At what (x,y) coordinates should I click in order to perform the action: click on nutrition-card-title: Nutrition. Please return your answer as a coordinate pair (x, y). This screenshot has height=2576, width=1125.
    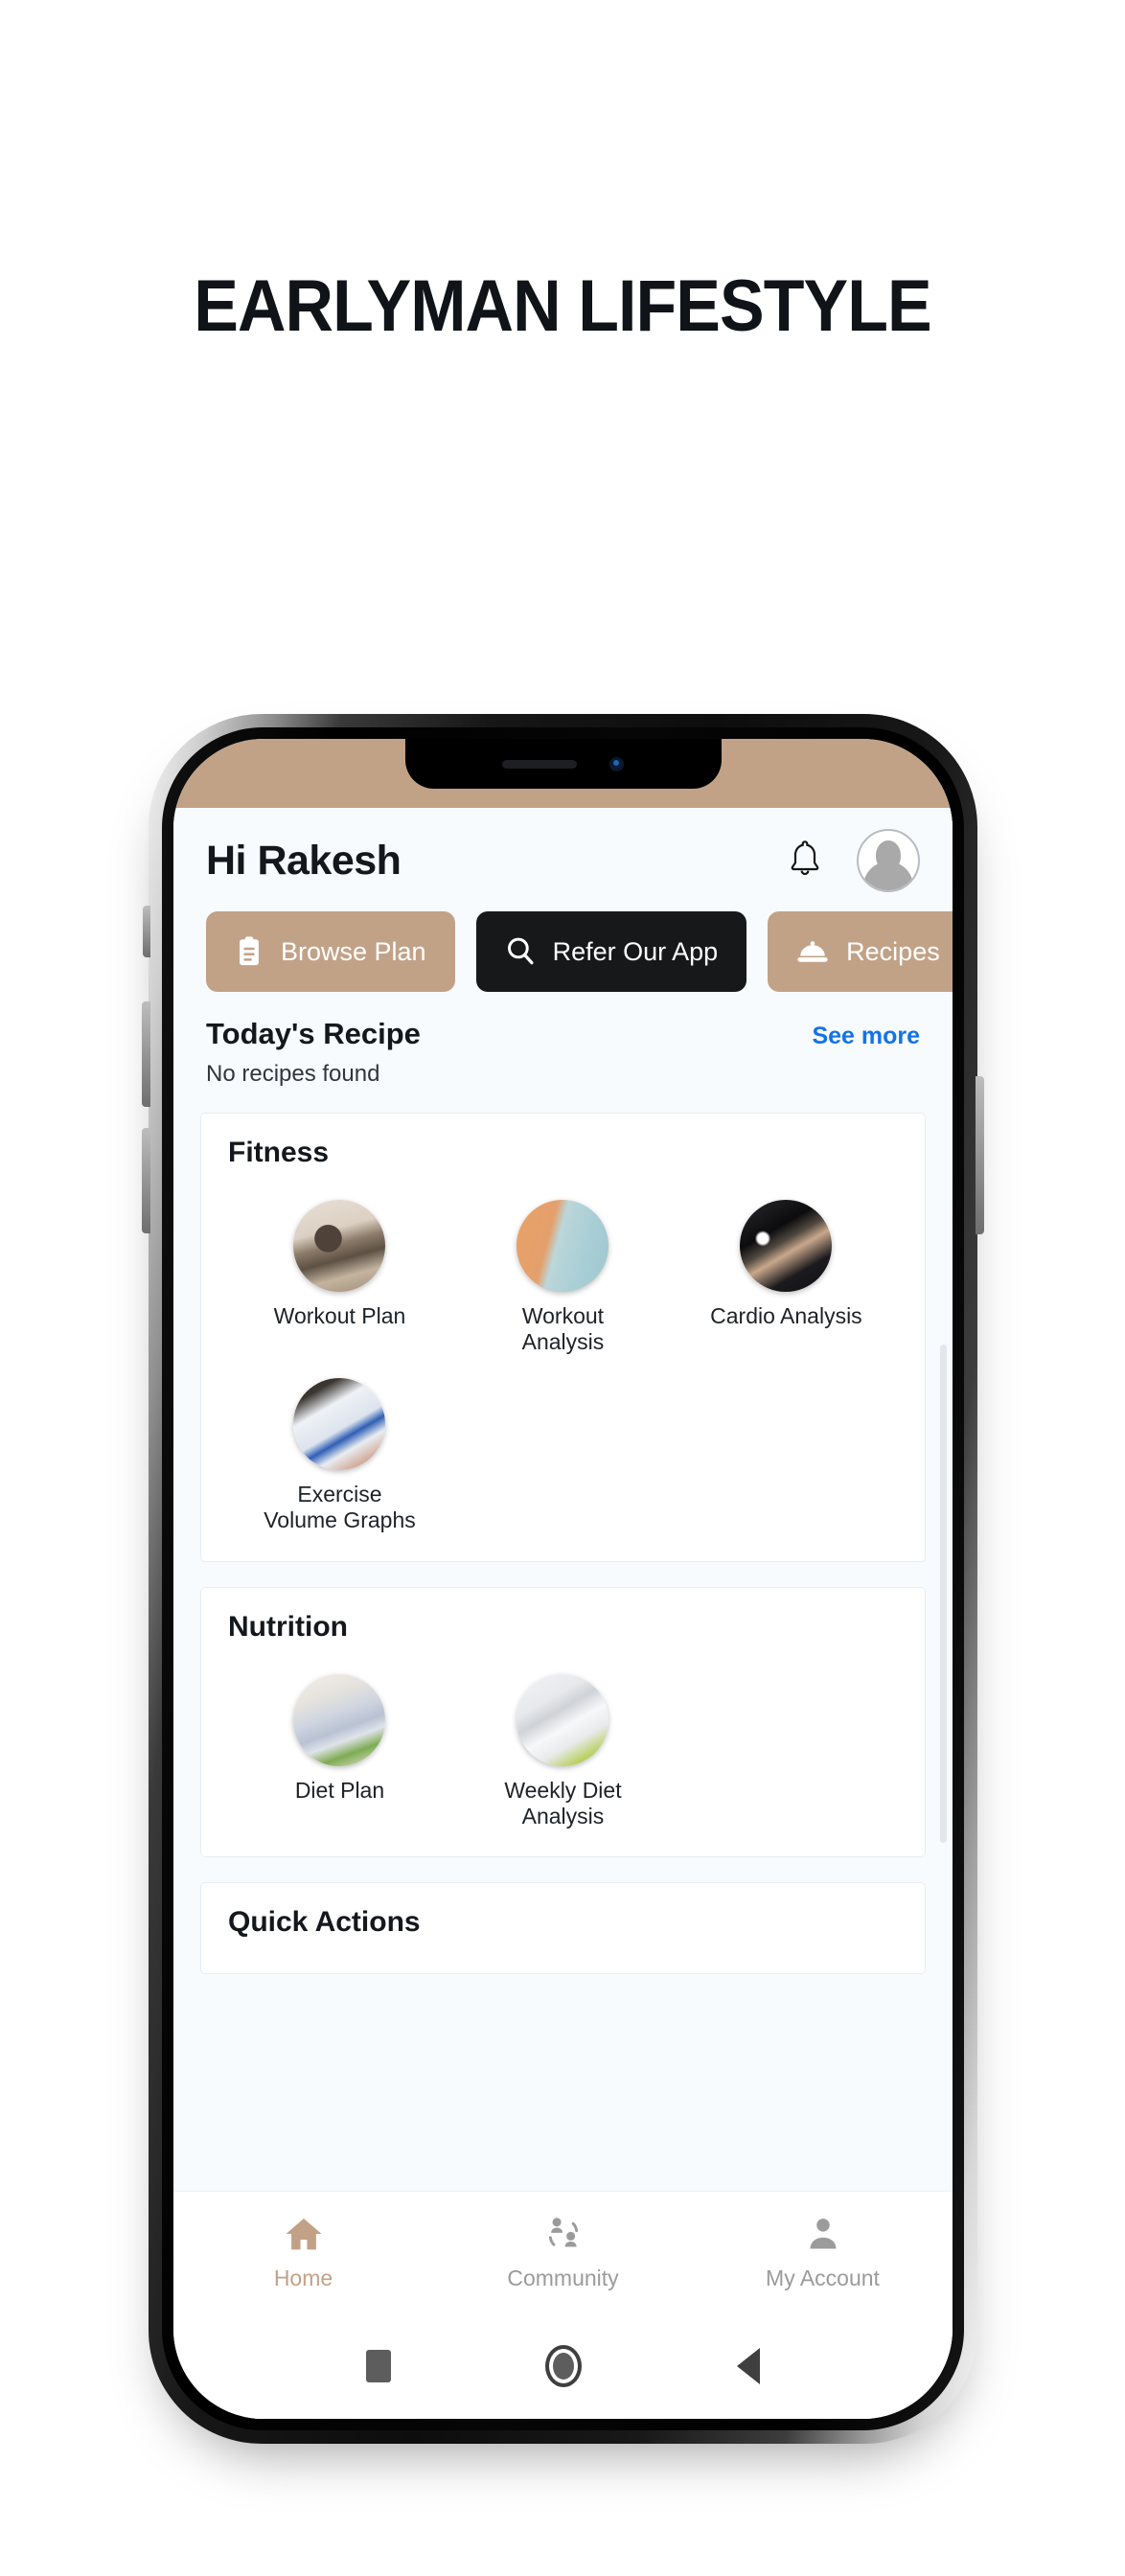
    Looking at the image, I should click on (288, 1626).